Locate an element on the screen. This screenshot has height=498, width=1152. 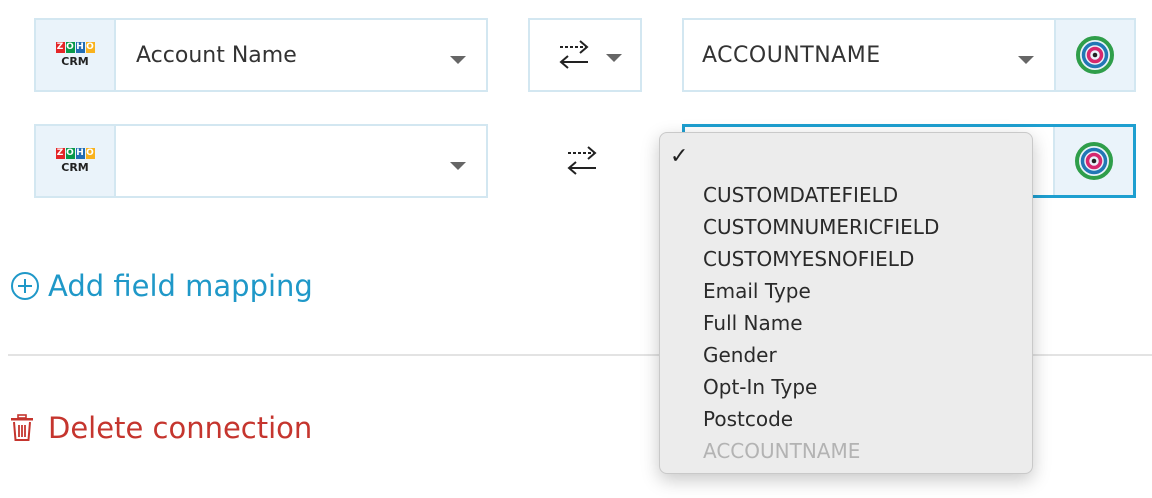
delete-connection-label: Delete connection is located at coordinates (180, 428).